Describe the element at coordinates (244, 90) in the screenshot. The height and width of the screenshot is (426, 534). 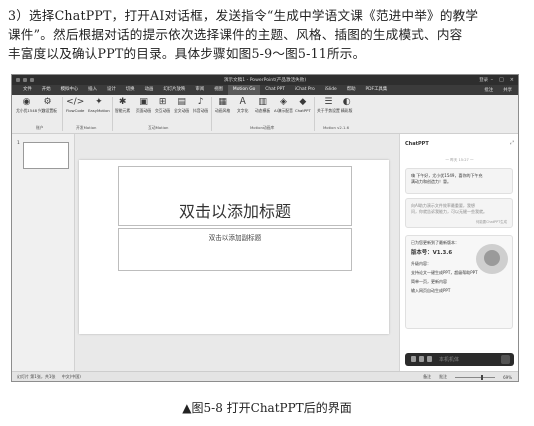
I see `tab-motion-go: Motion Go` at that location.